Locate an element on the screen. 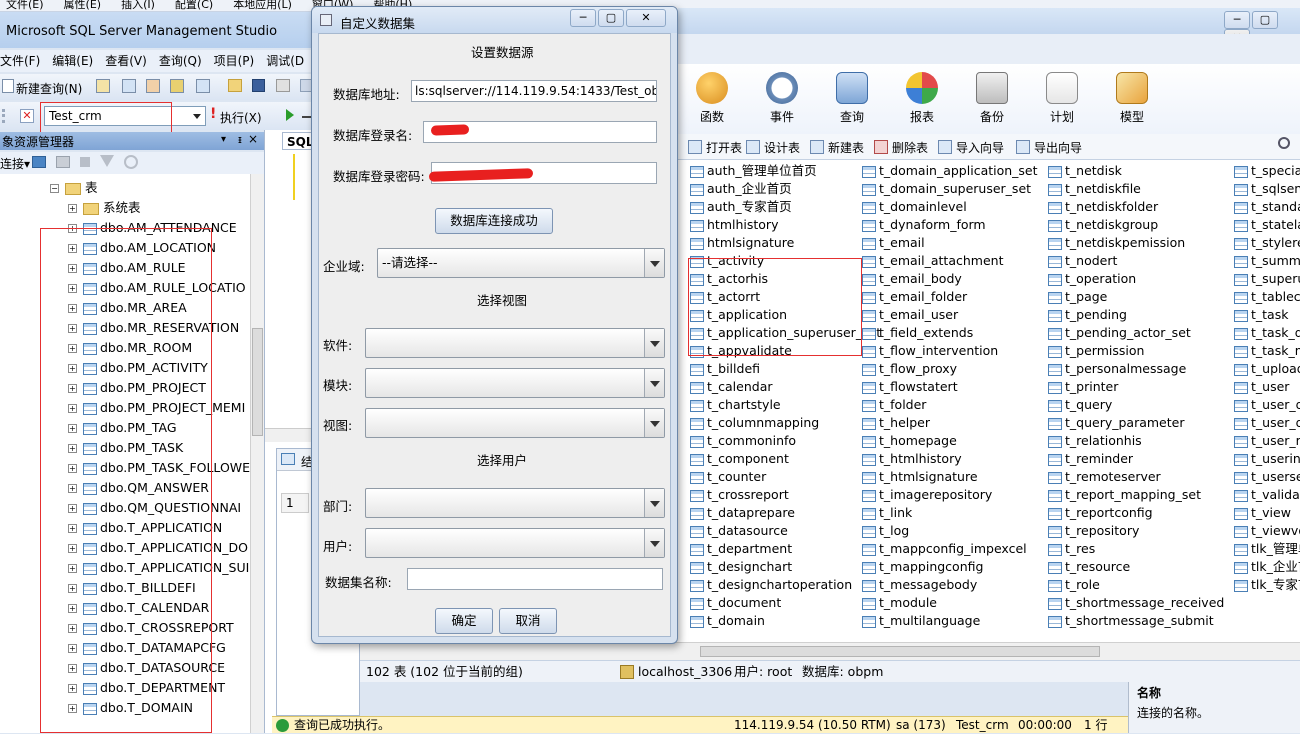  connect-button: 连接▾ is located at coordinates (15, 163).